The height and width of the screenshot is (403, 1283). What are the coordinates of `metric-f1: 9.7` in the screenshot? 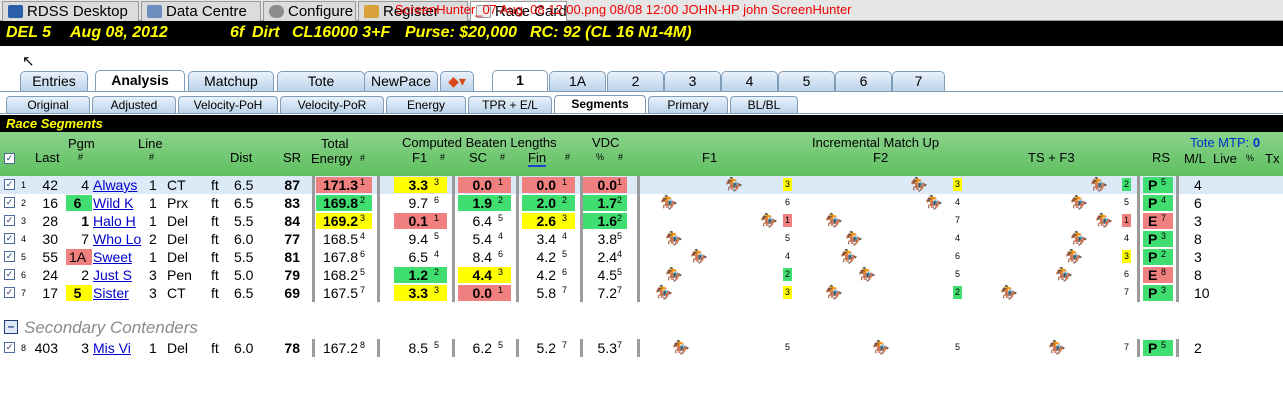 It's located at (418, 203).